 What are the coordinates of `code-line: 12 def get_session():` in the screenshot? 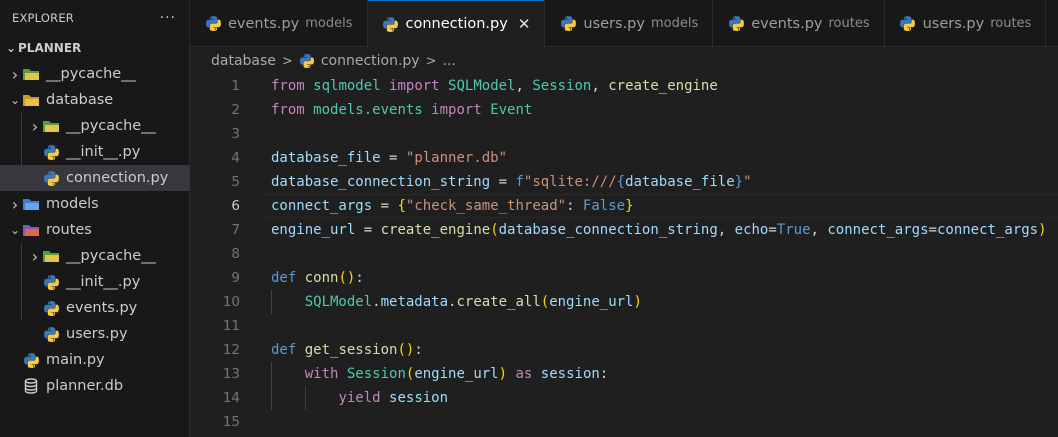 It's located at (306, 350).